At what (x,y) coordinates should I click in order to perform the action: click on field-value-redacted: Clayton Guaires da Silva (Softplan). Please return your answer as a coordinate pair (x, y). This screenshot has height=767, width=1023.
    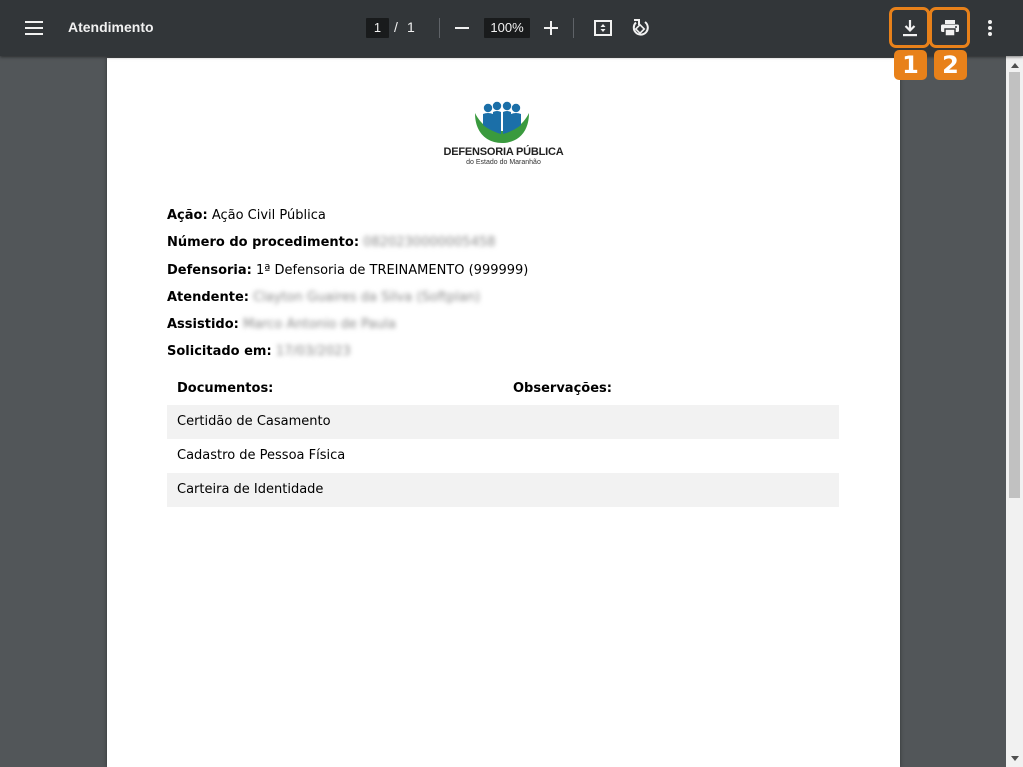
    Looking at the image, I should click on (367, 297).